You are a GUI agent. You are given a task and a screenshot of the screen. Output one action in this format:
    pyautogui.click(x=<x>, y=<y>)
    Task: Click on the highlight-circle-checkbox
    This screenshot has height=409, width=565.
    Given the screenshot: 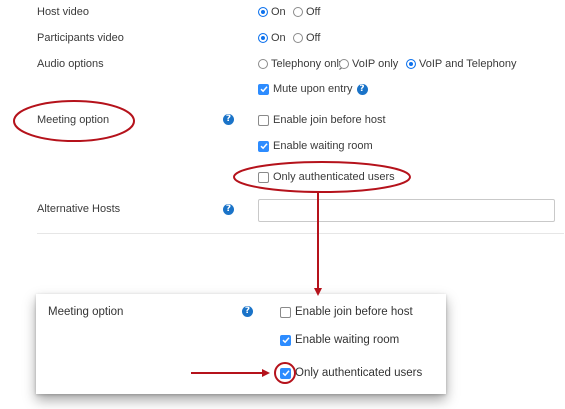 What is the action you would take?
    pyautogui.click(x=285, y=373)
    